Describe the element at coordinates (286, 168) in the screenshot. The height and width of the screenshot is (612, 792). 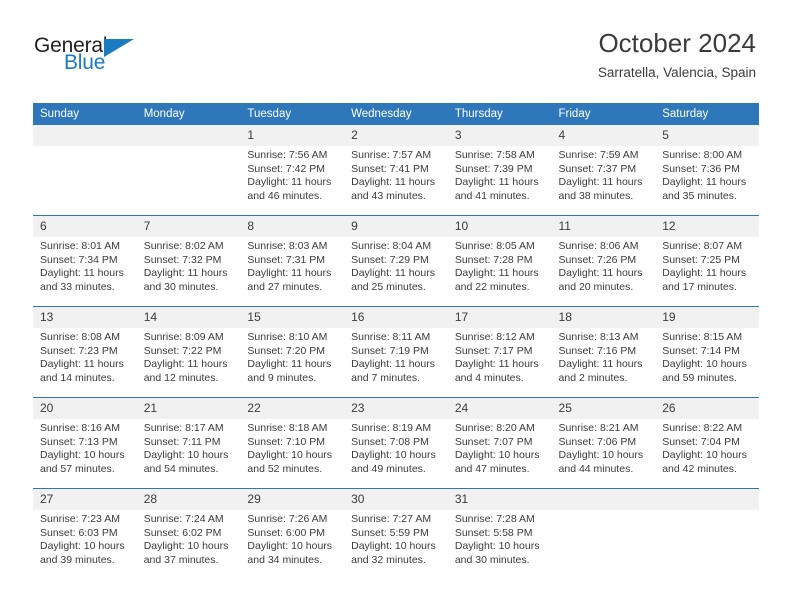
I see `sunset-text: Sunset: 7:42 PM` at that location.